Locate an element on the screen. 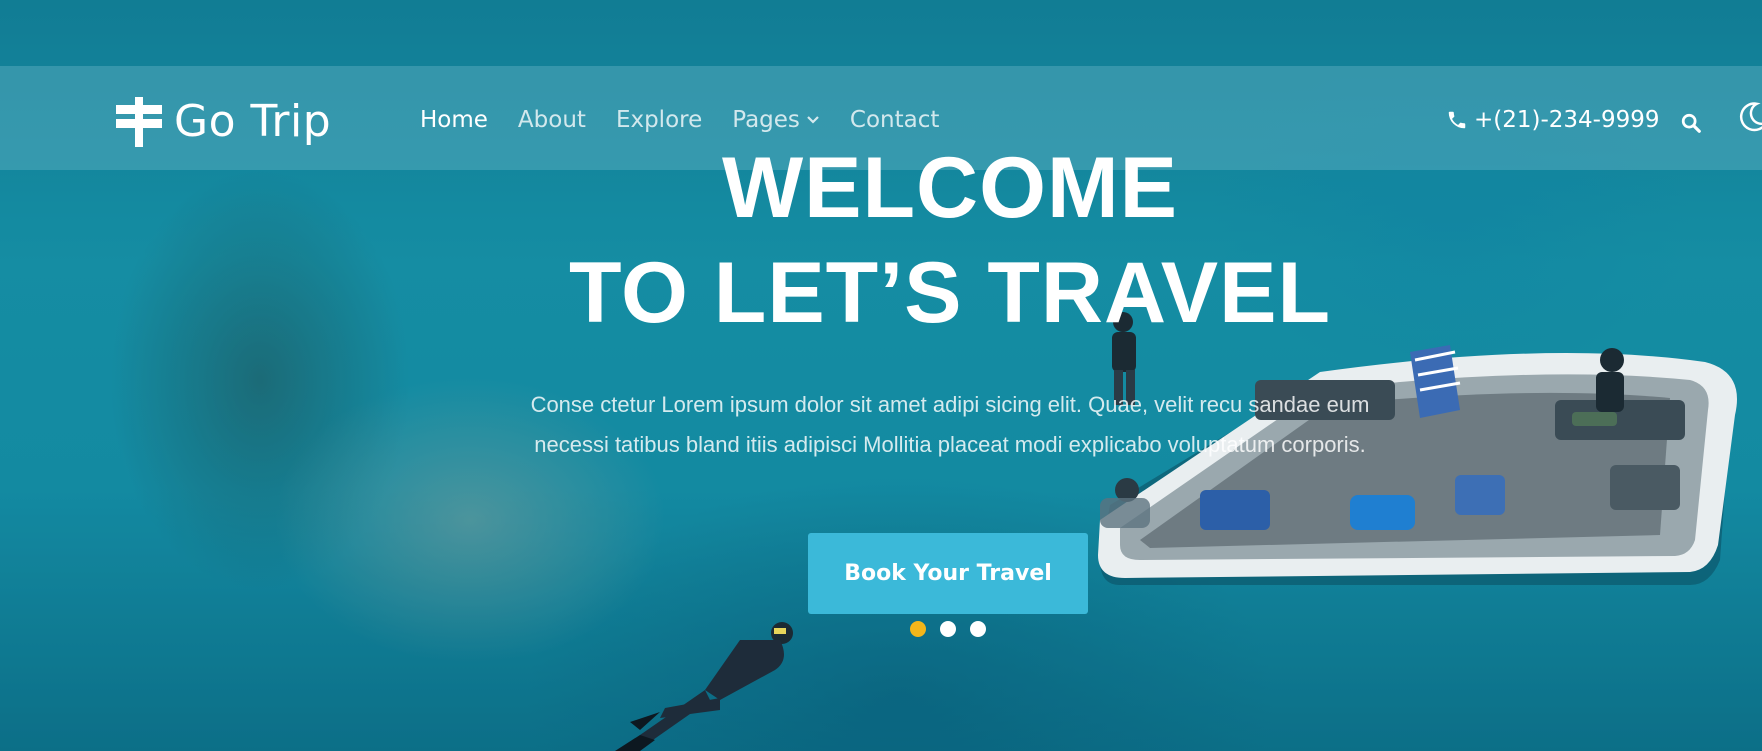 The image size is (1762, 751). moon-icon is located at coordinates (1749, 117).